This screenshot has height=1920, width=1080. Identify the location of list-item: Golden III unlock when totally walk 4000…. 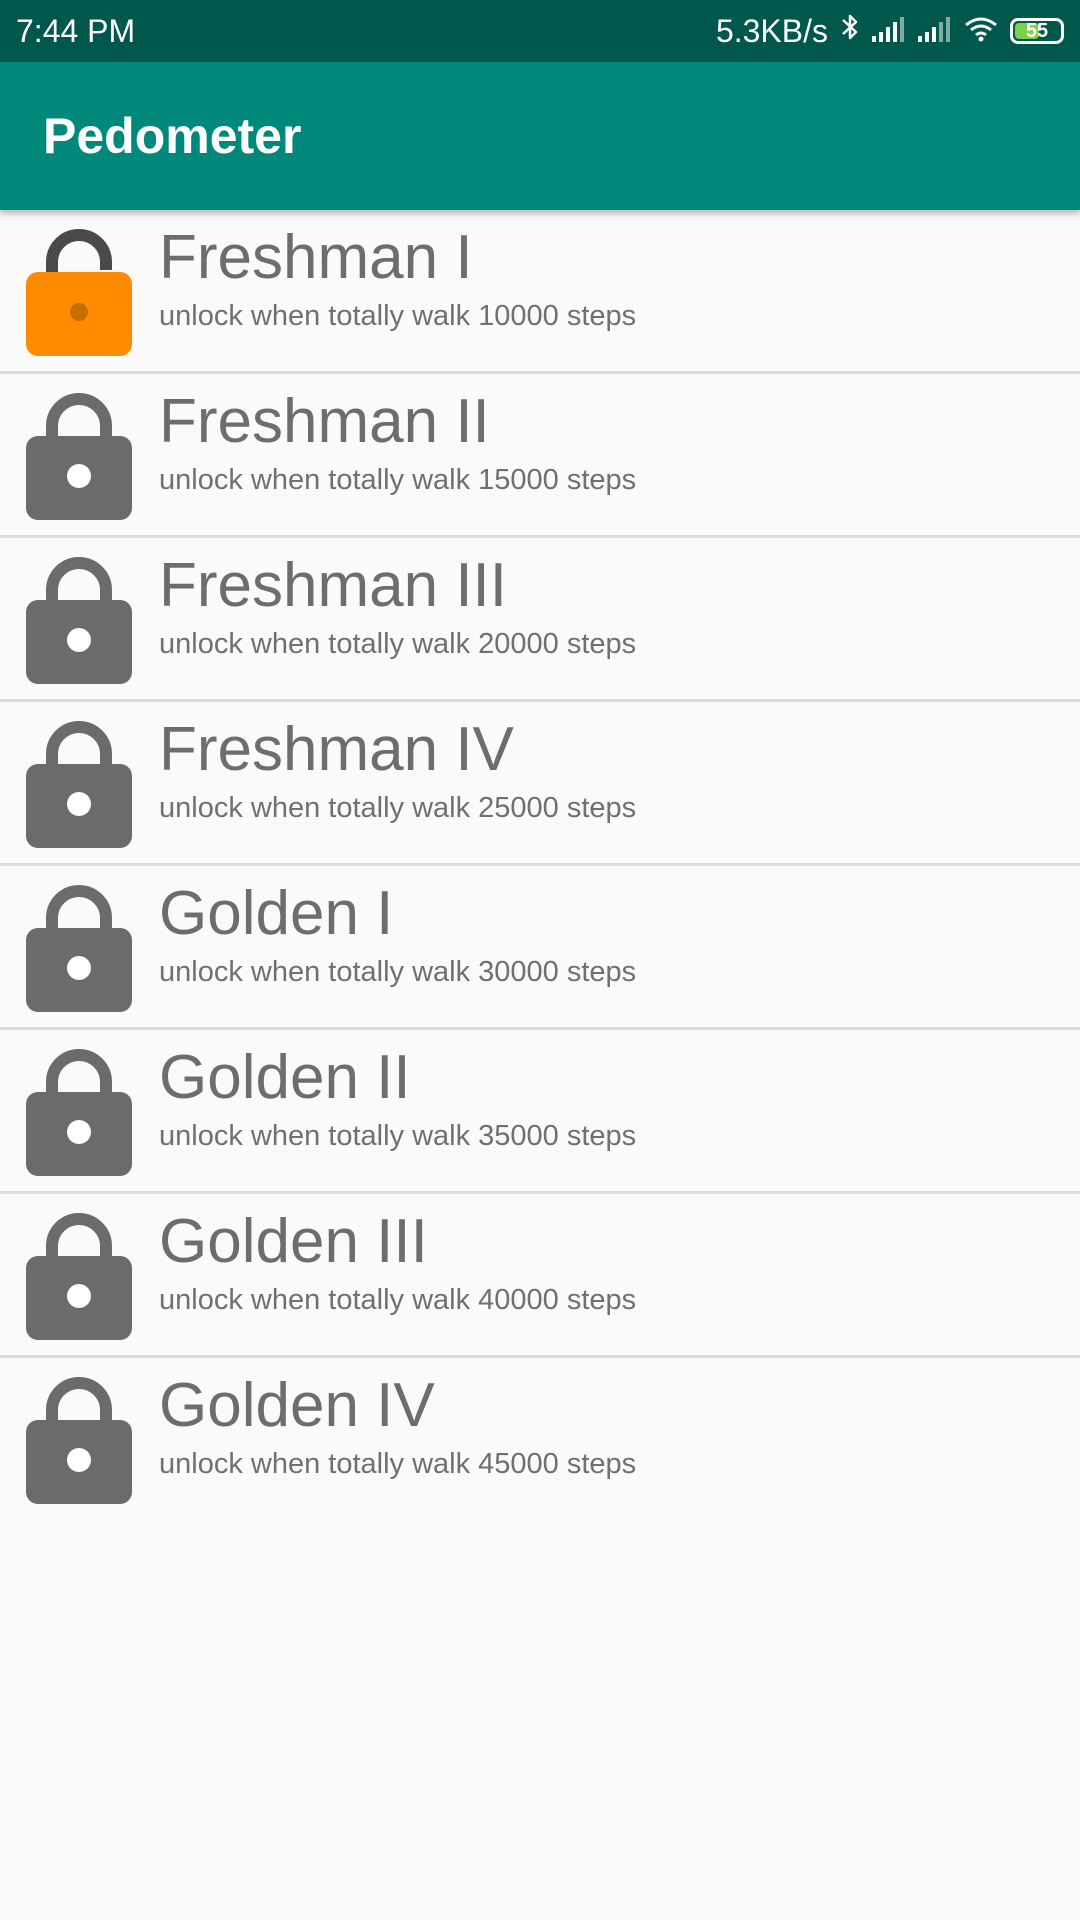
(540, 1276).